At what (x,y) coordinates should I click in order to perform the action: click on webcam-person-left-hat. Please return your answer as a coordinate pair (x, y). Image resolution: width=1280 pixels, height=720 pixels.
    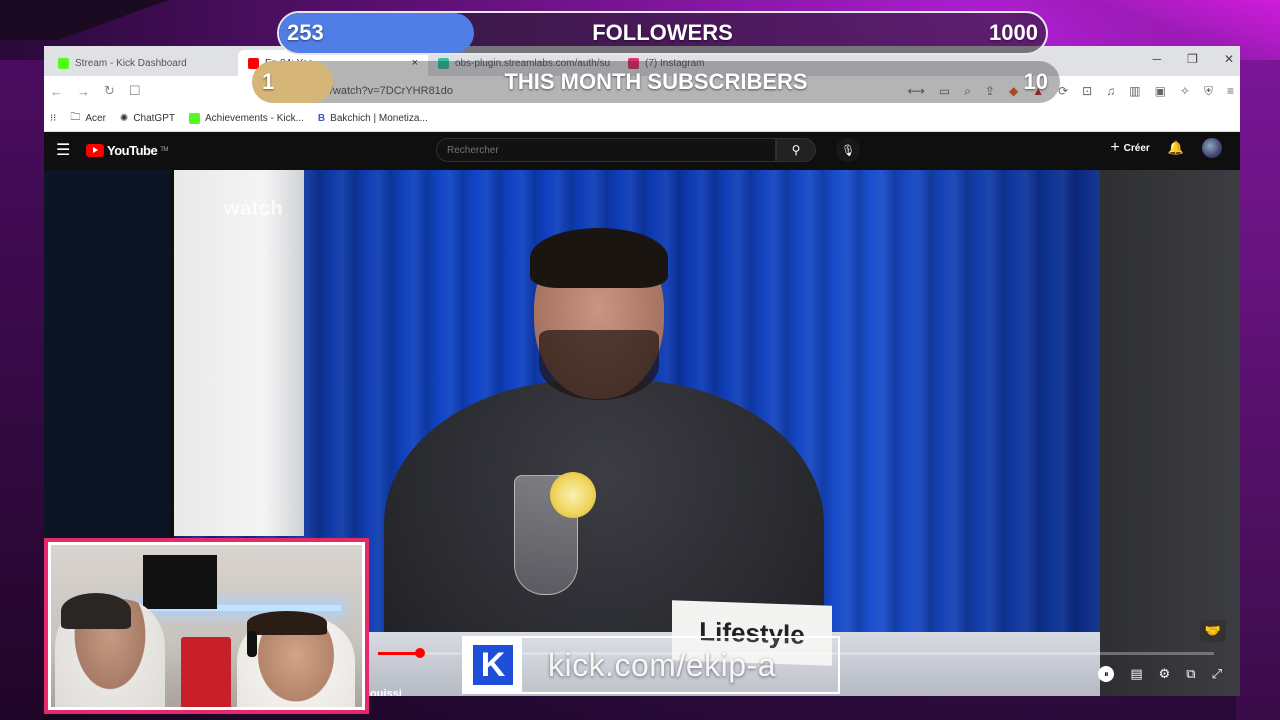
    Looking at the image, I should click on (96, 611).